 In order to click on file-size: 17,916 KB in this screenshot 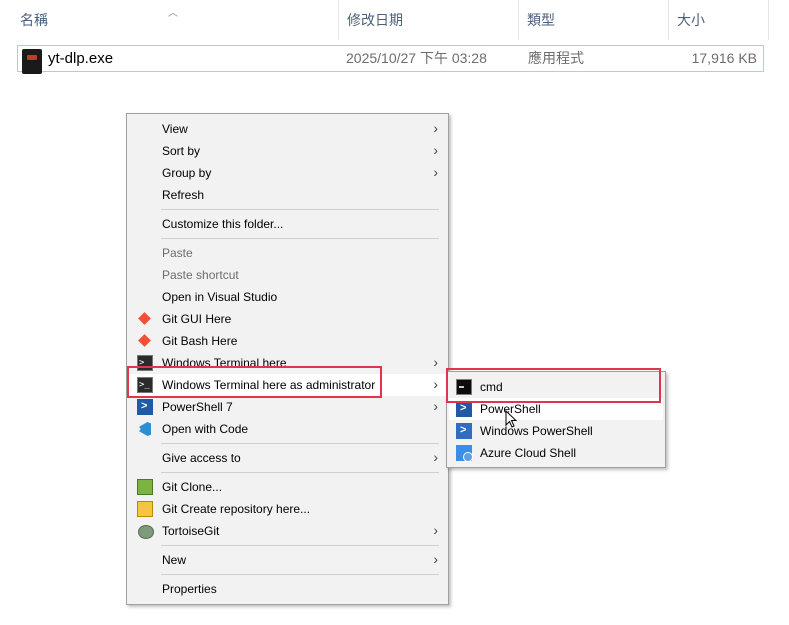, I will do `click(724, 58)`.